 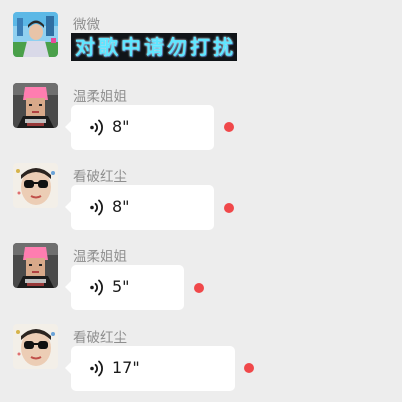 I want to click on voice-duration: 5", so click(x=121, y=286).